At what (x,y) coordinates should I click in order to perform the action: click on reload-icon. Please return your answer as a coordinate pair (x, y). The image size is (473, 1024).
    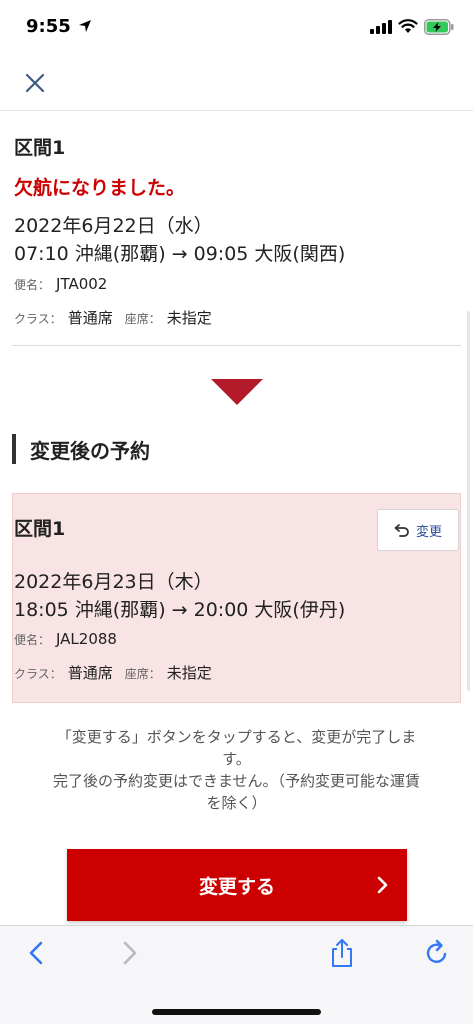
    Looking at the image, I should click on (437, 953).